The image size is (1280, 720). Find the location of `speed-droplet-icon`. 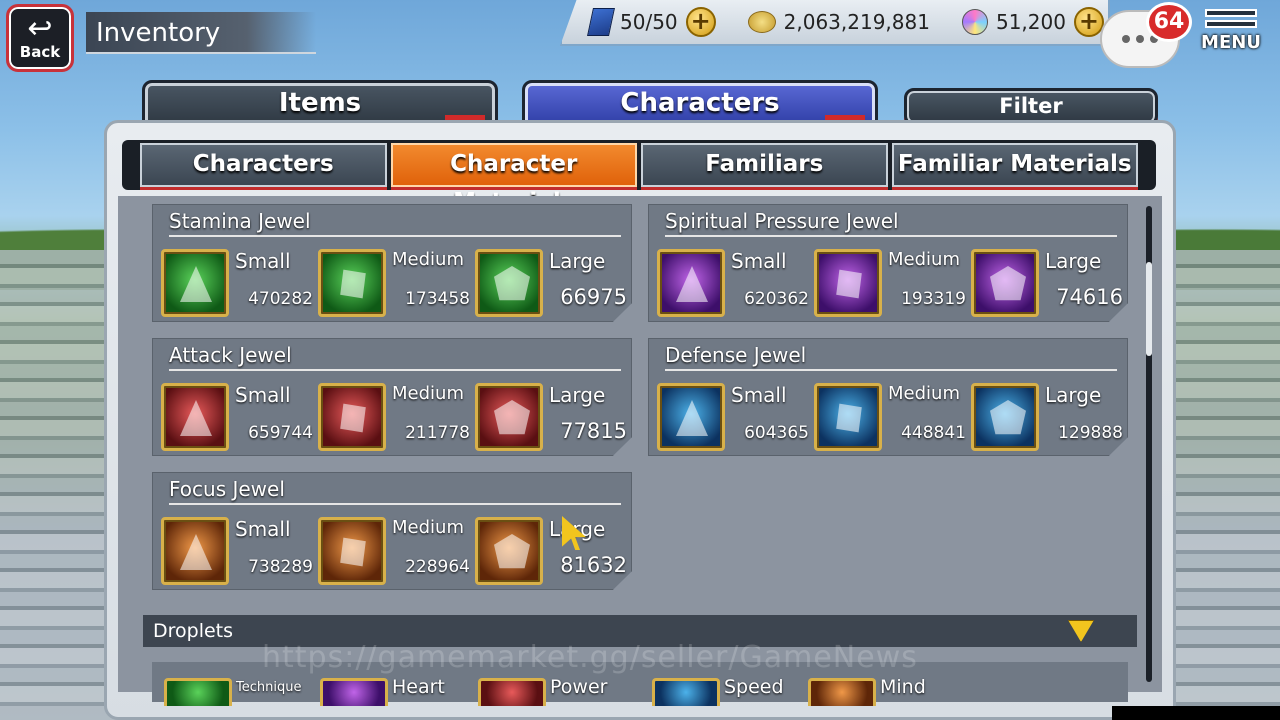

speed-droplet-icon is located at coordinates (686, 692).